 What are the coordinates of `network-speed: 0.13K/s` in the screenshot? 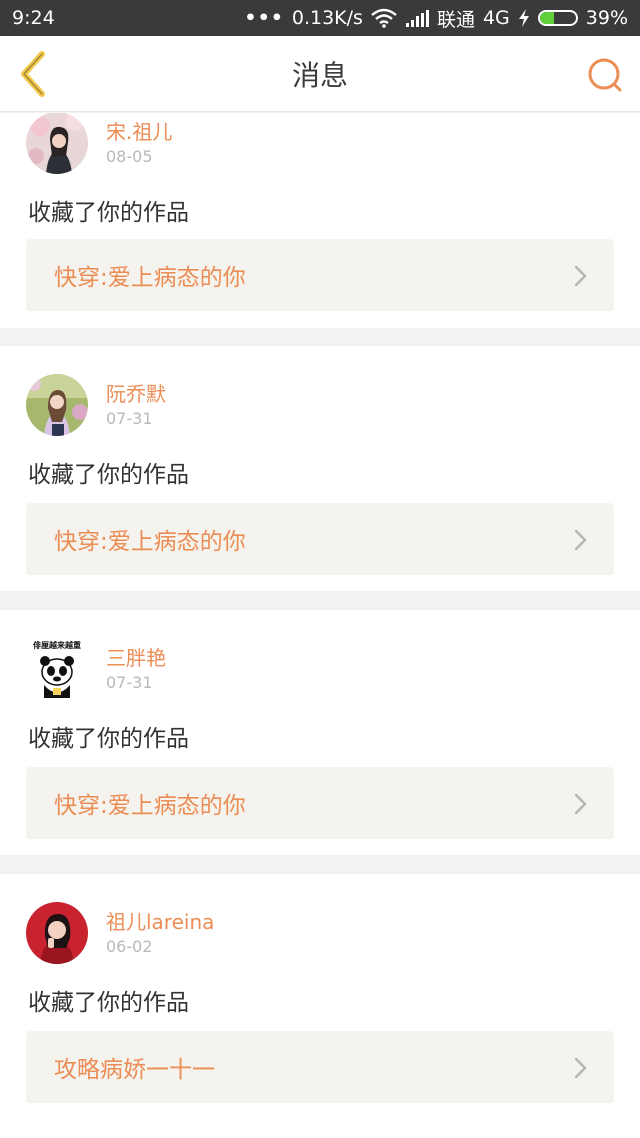 It's located at (327, 18).